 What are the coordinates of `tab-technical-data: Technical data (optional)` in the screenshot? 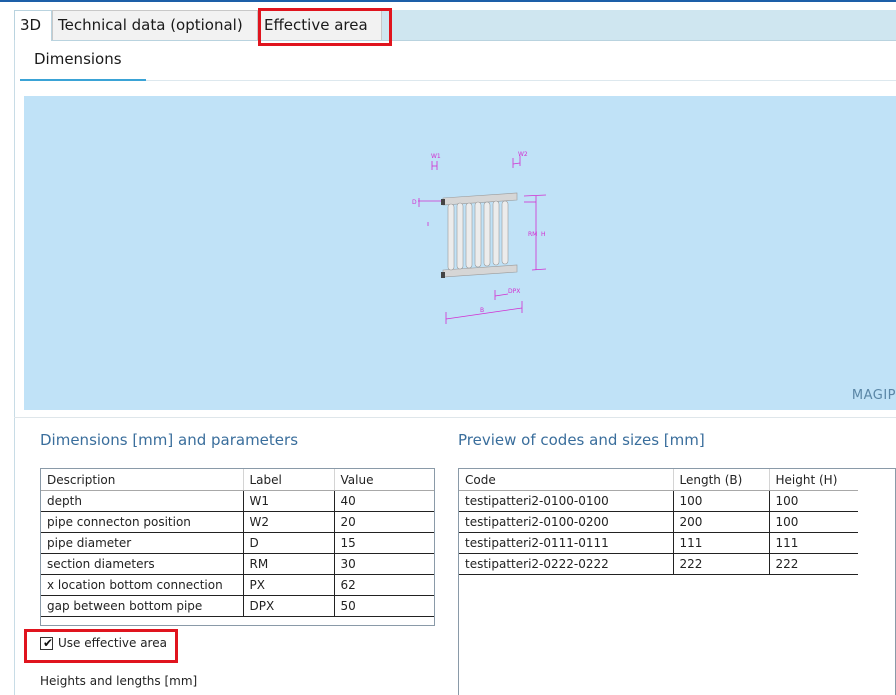 It's located at (155, 25).